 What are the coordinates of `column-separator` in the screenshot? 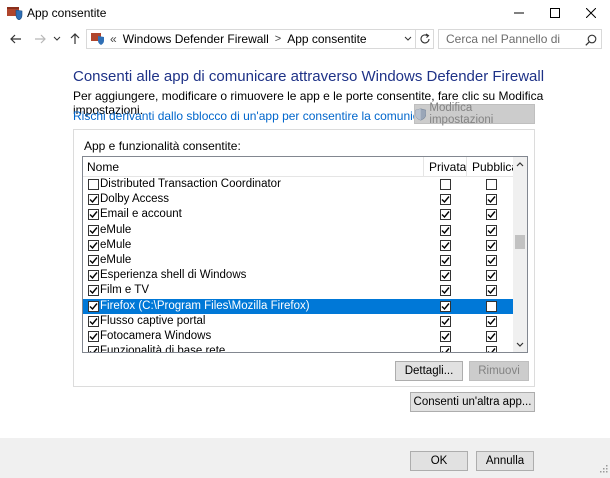 It's located at (423, 167).